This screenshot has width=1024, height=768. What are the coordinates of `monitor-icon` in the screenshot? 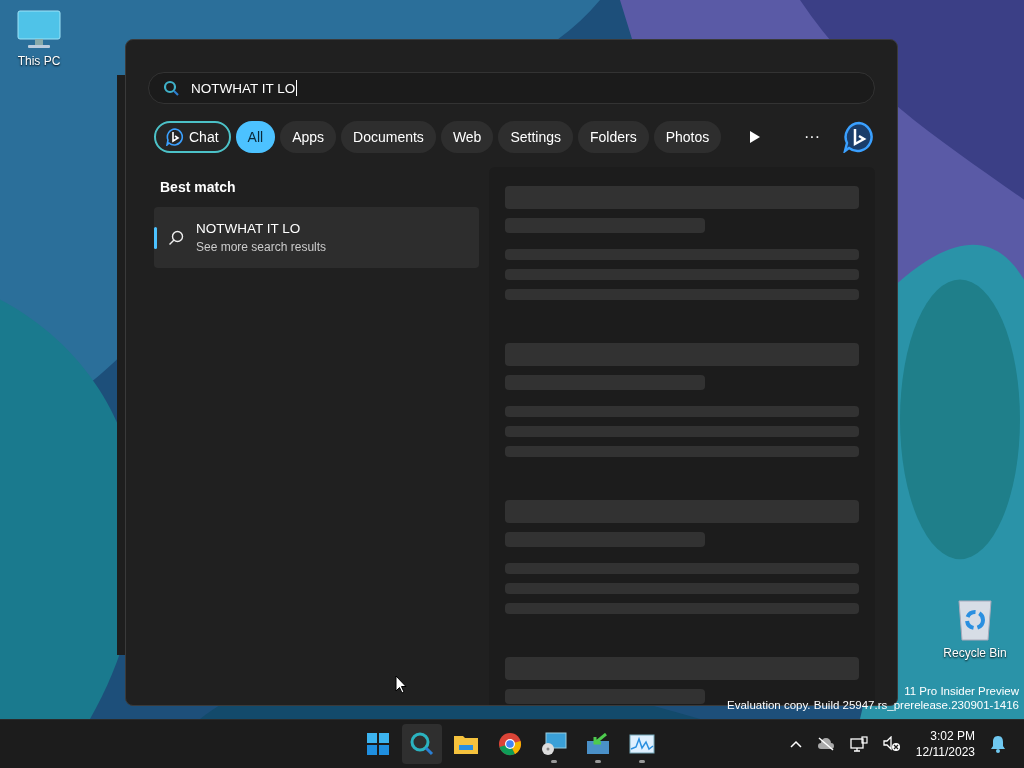 It's located at (39, 30).